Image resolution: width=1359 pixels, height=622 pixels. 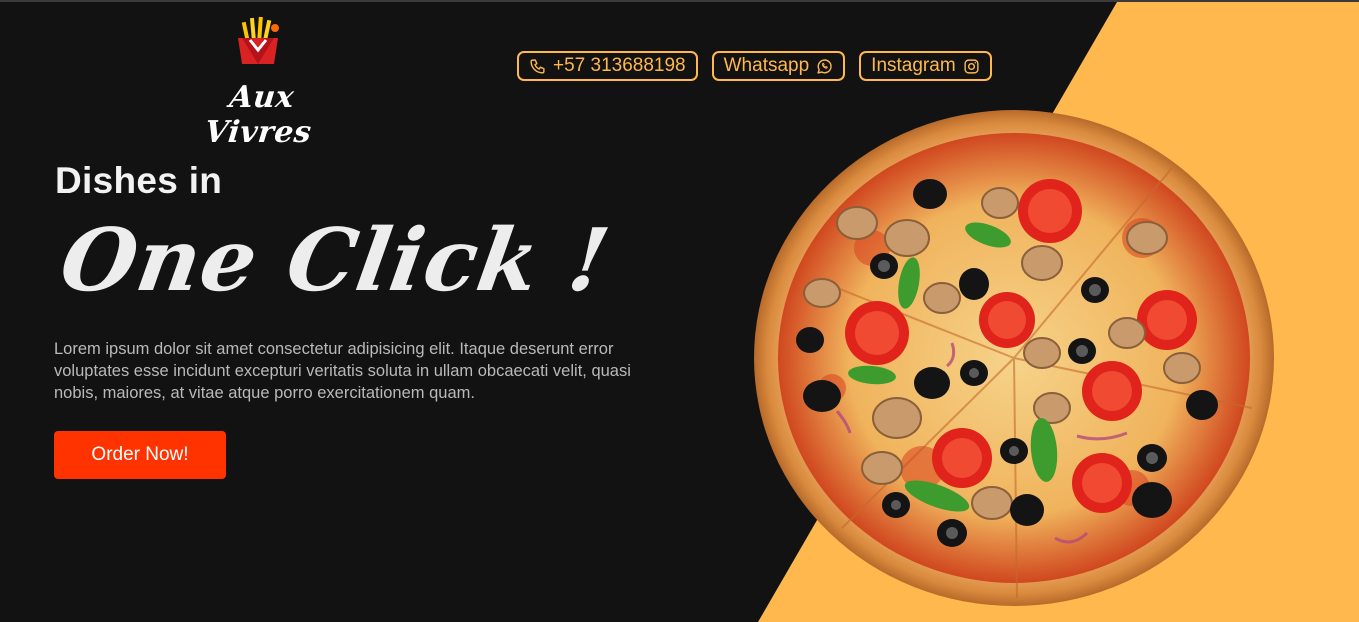 I want to click on whatsapp-icon, so click(x=824, y=66).